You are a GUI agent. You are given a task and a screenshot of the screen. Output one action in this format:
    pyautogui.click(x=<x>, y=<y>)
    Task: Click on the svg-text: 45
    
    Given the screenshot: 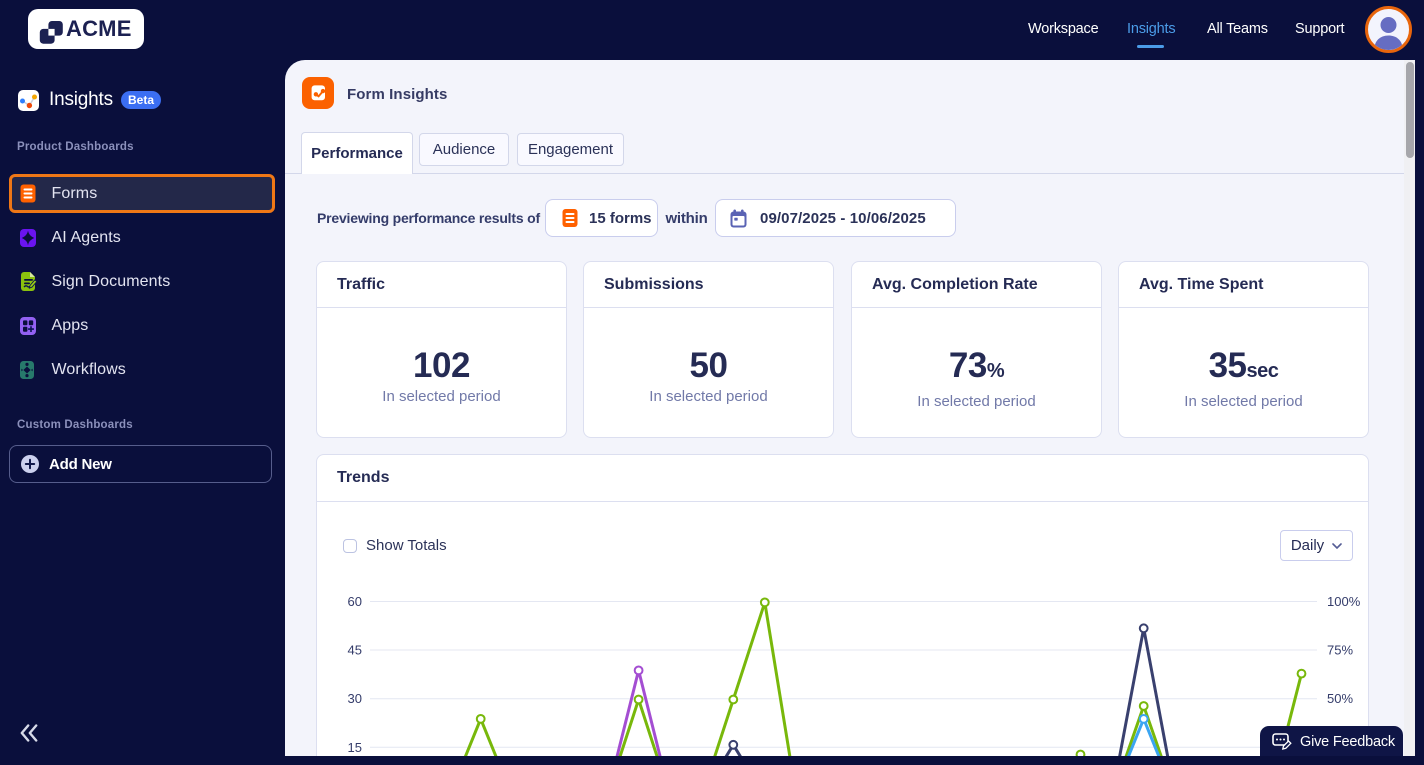 What is the action you would take?
    pyautogui.click(x=355, y=650)
    